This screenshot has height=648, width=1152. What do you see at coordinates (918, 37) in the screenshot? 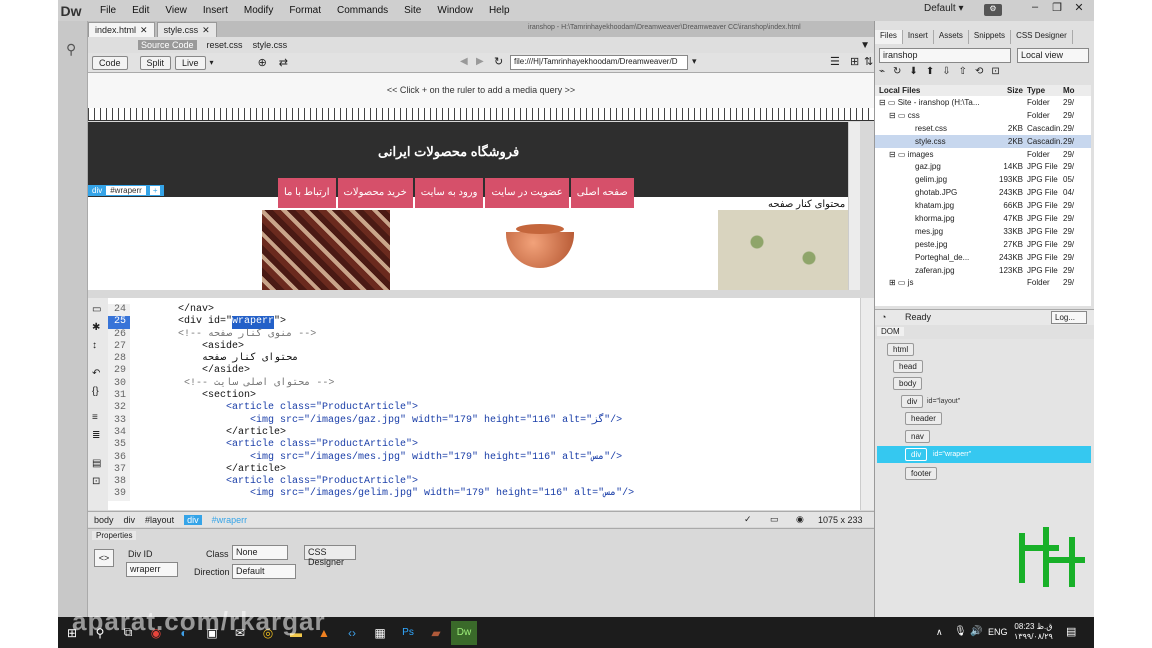
I see `tab-insert: Insert` at bounding box center [918, 37].